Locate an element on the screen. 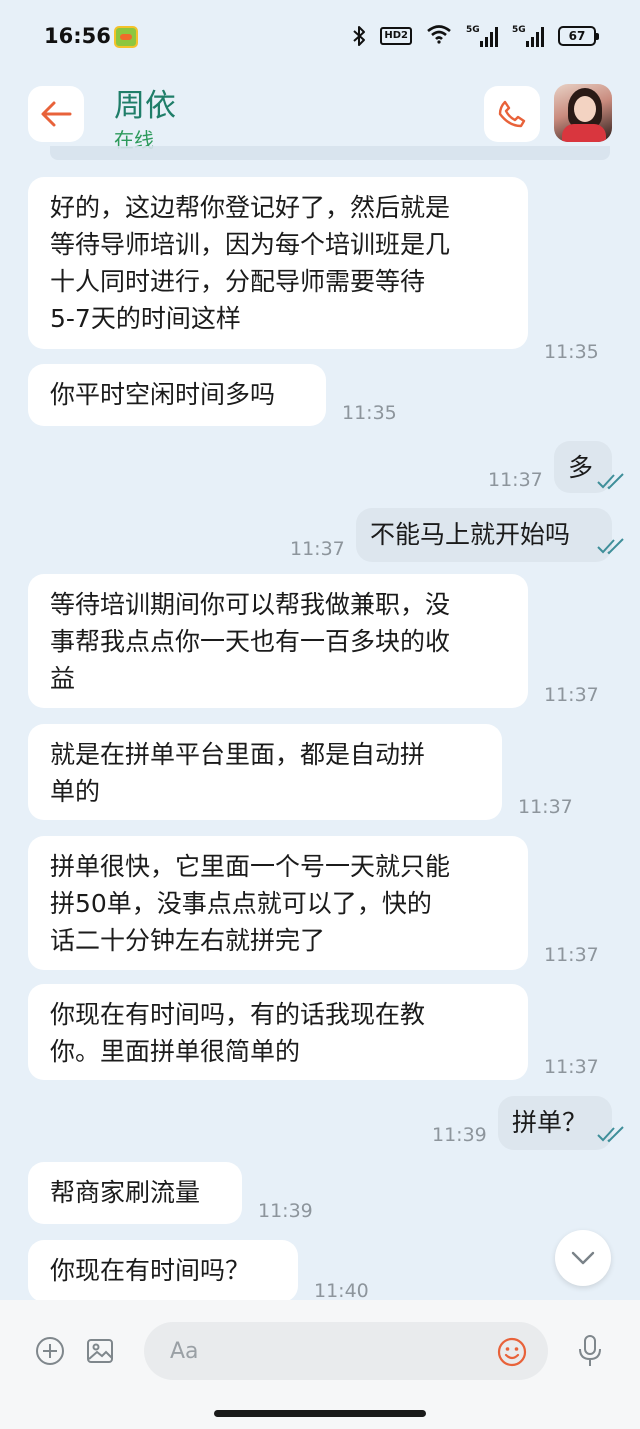 This screenshot has width=640, height=1429. gallery-button is located at coordinates (100, 1351).